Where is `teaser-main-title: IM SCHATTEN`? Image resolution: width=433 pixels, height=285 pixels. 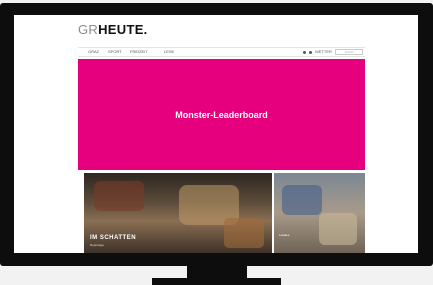
teaser-main-title: IM SCHATTEN is located at coordinates (113, 238).